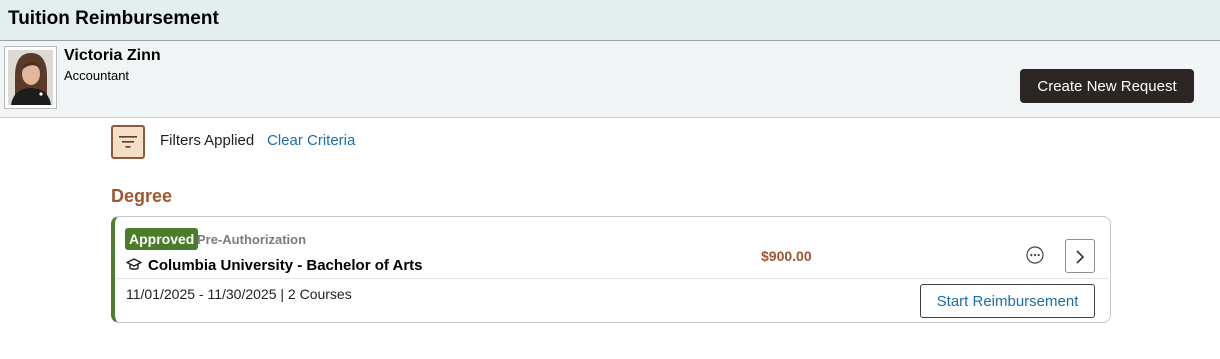  I want to click on view-details-button, so click(1080, 256).